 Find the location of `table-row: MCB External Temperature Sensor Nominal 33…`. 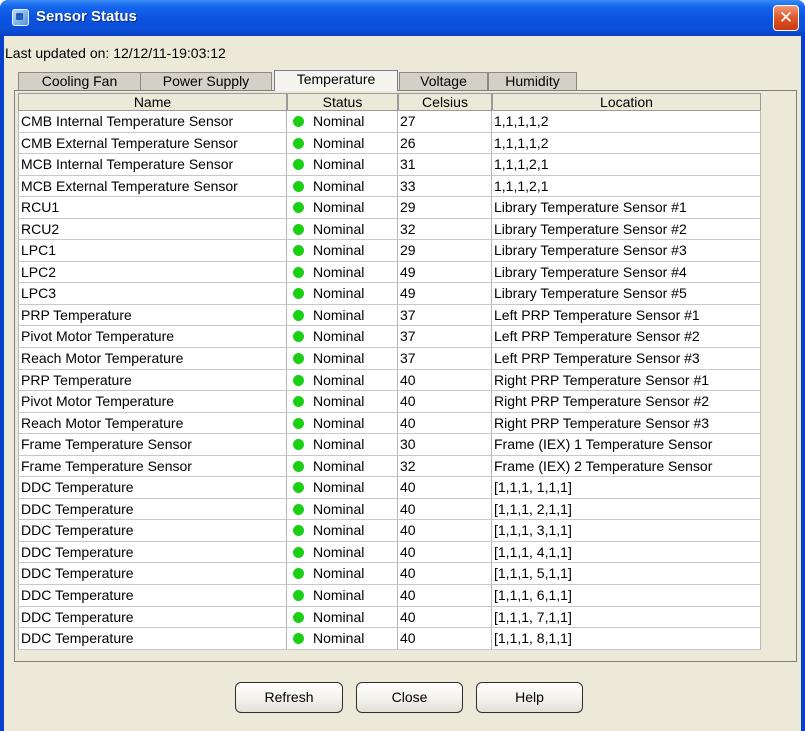

table-row: MCB External Temperature Sensor Nominal 33… is located at coordinates (389, 186).